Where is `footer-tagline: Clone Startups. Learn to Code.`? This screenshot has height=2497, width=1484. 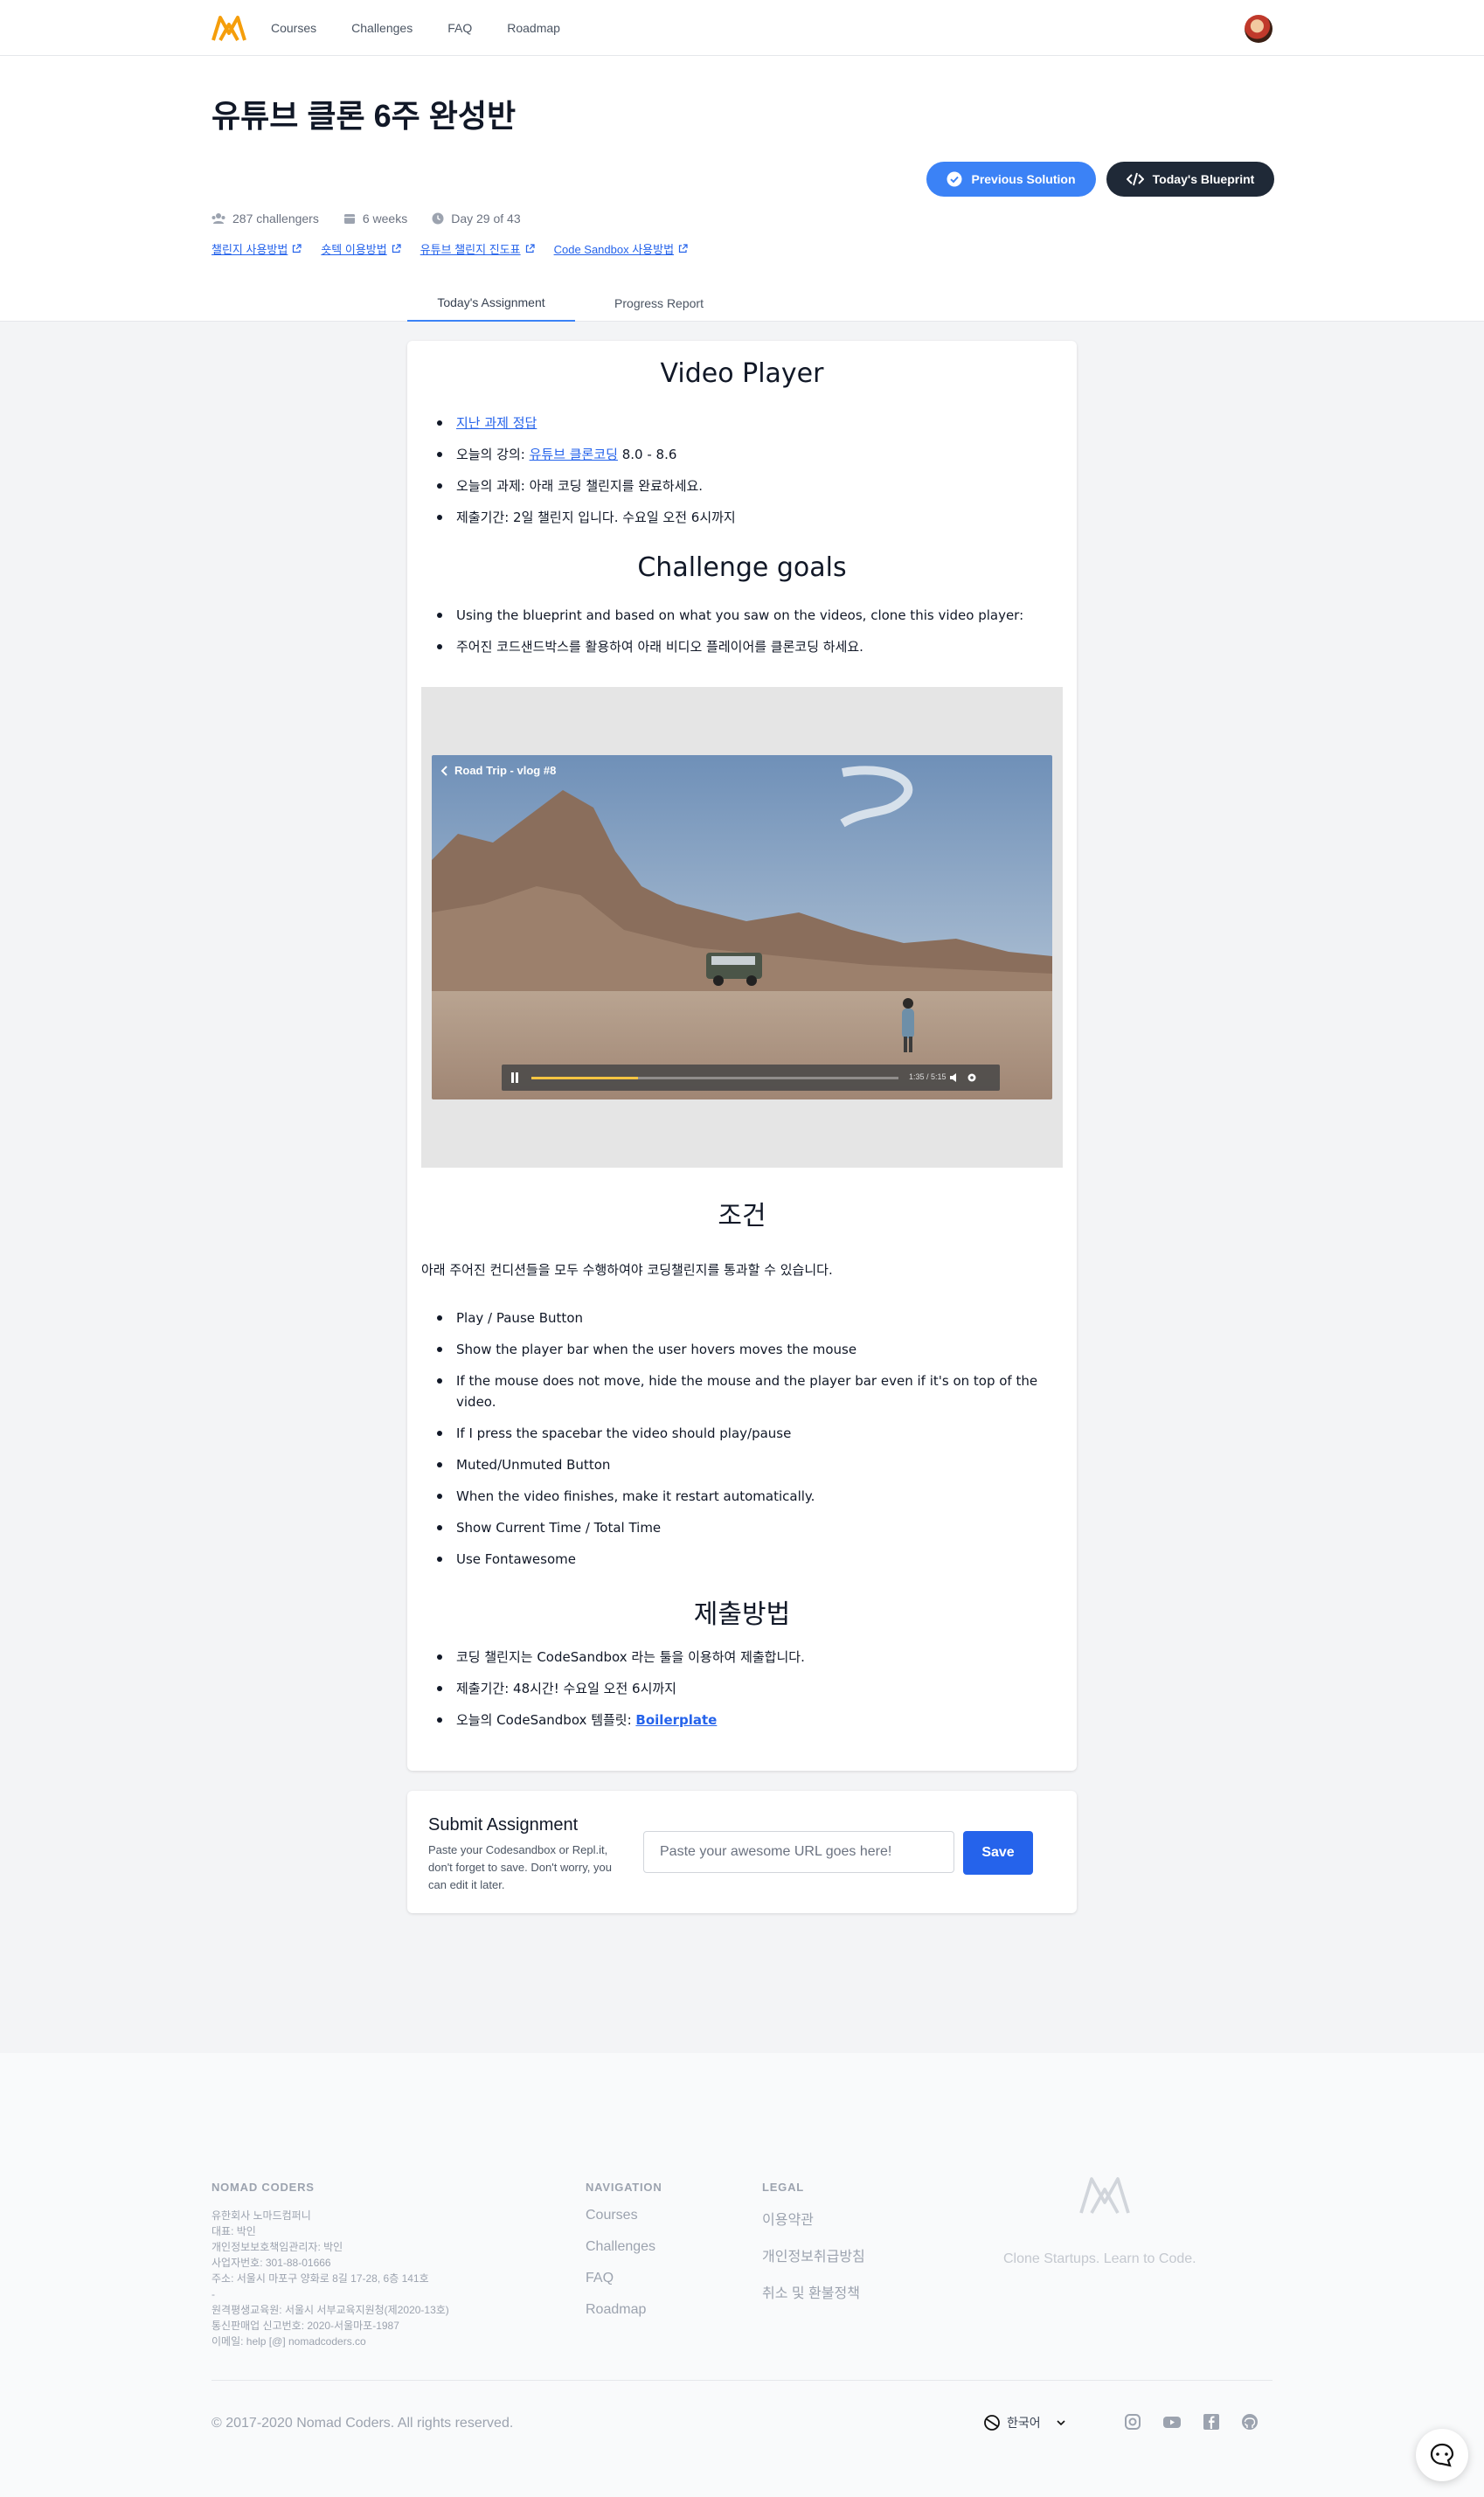
footer-tagline: Clone Startups. Learn to Code. is located at coordinates (1099, 2258).